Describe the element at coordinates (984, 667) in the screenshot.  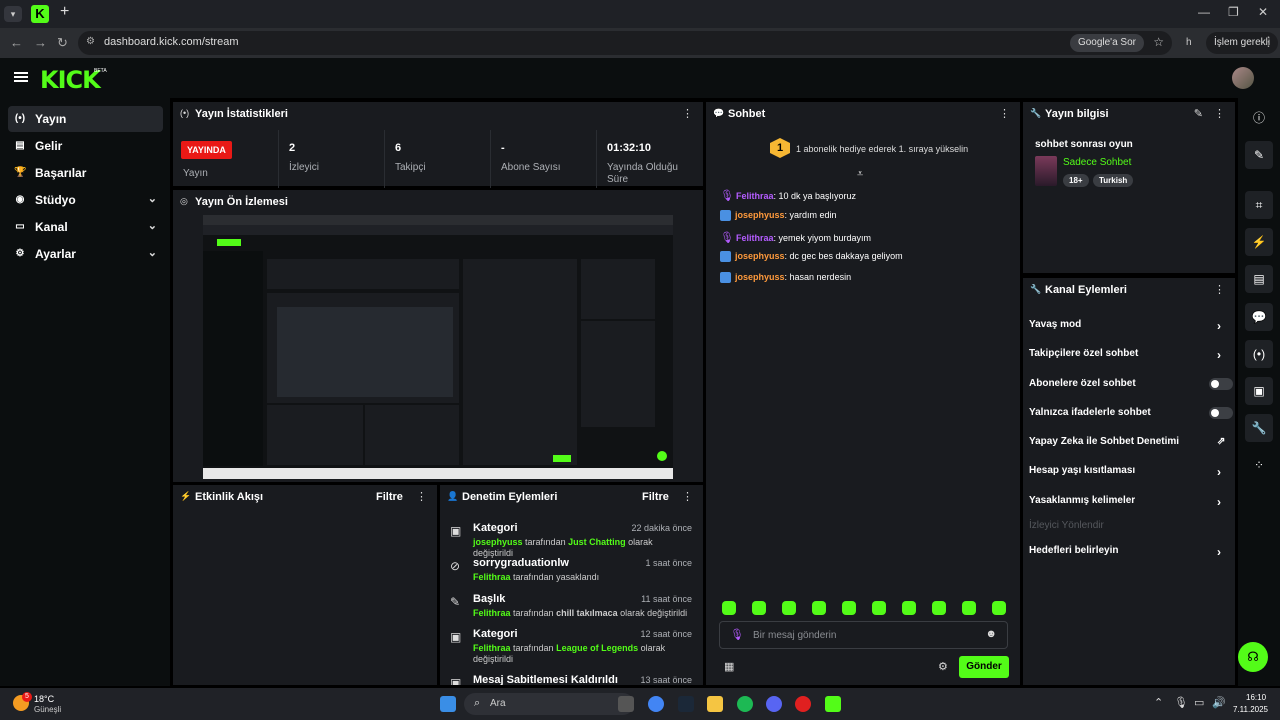
I see `send-button: Gönder` at that location.